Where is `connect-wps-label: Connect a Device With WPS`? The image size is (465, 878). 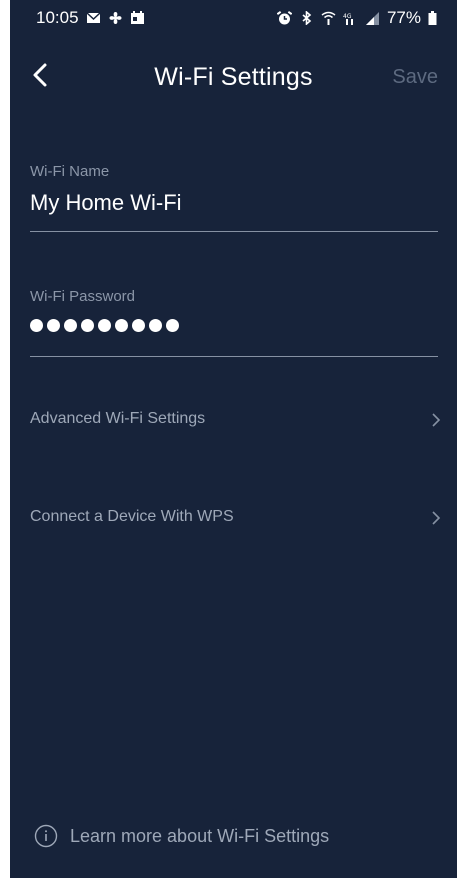 connect-wps-label: Connect a Device With WPS is located at coordinates (132, 516).